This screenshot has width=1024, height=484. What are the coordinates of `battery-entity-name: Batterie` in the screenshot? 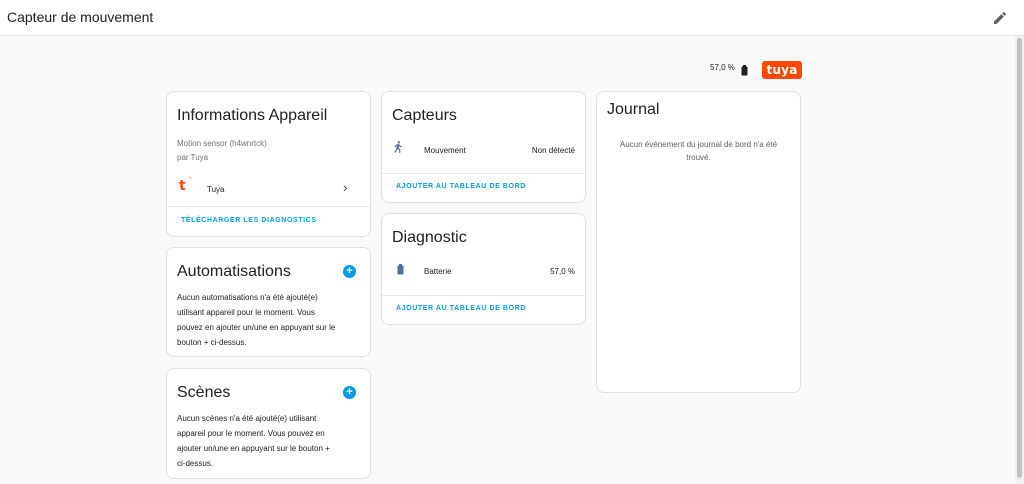 It's located at (438, 271).